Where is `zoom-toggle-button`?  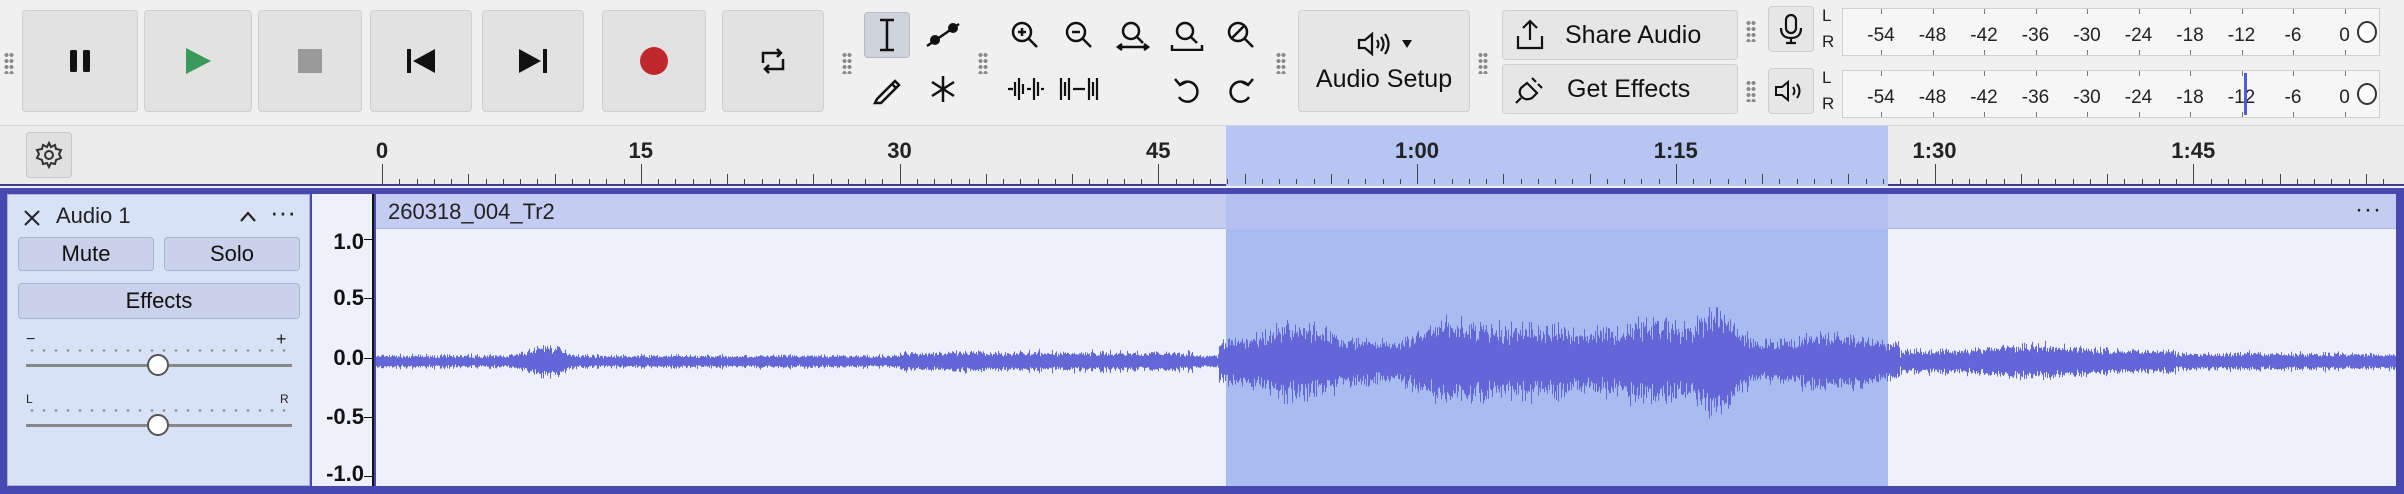 zoom-toggle-button is located at coordinates (1241, 35).